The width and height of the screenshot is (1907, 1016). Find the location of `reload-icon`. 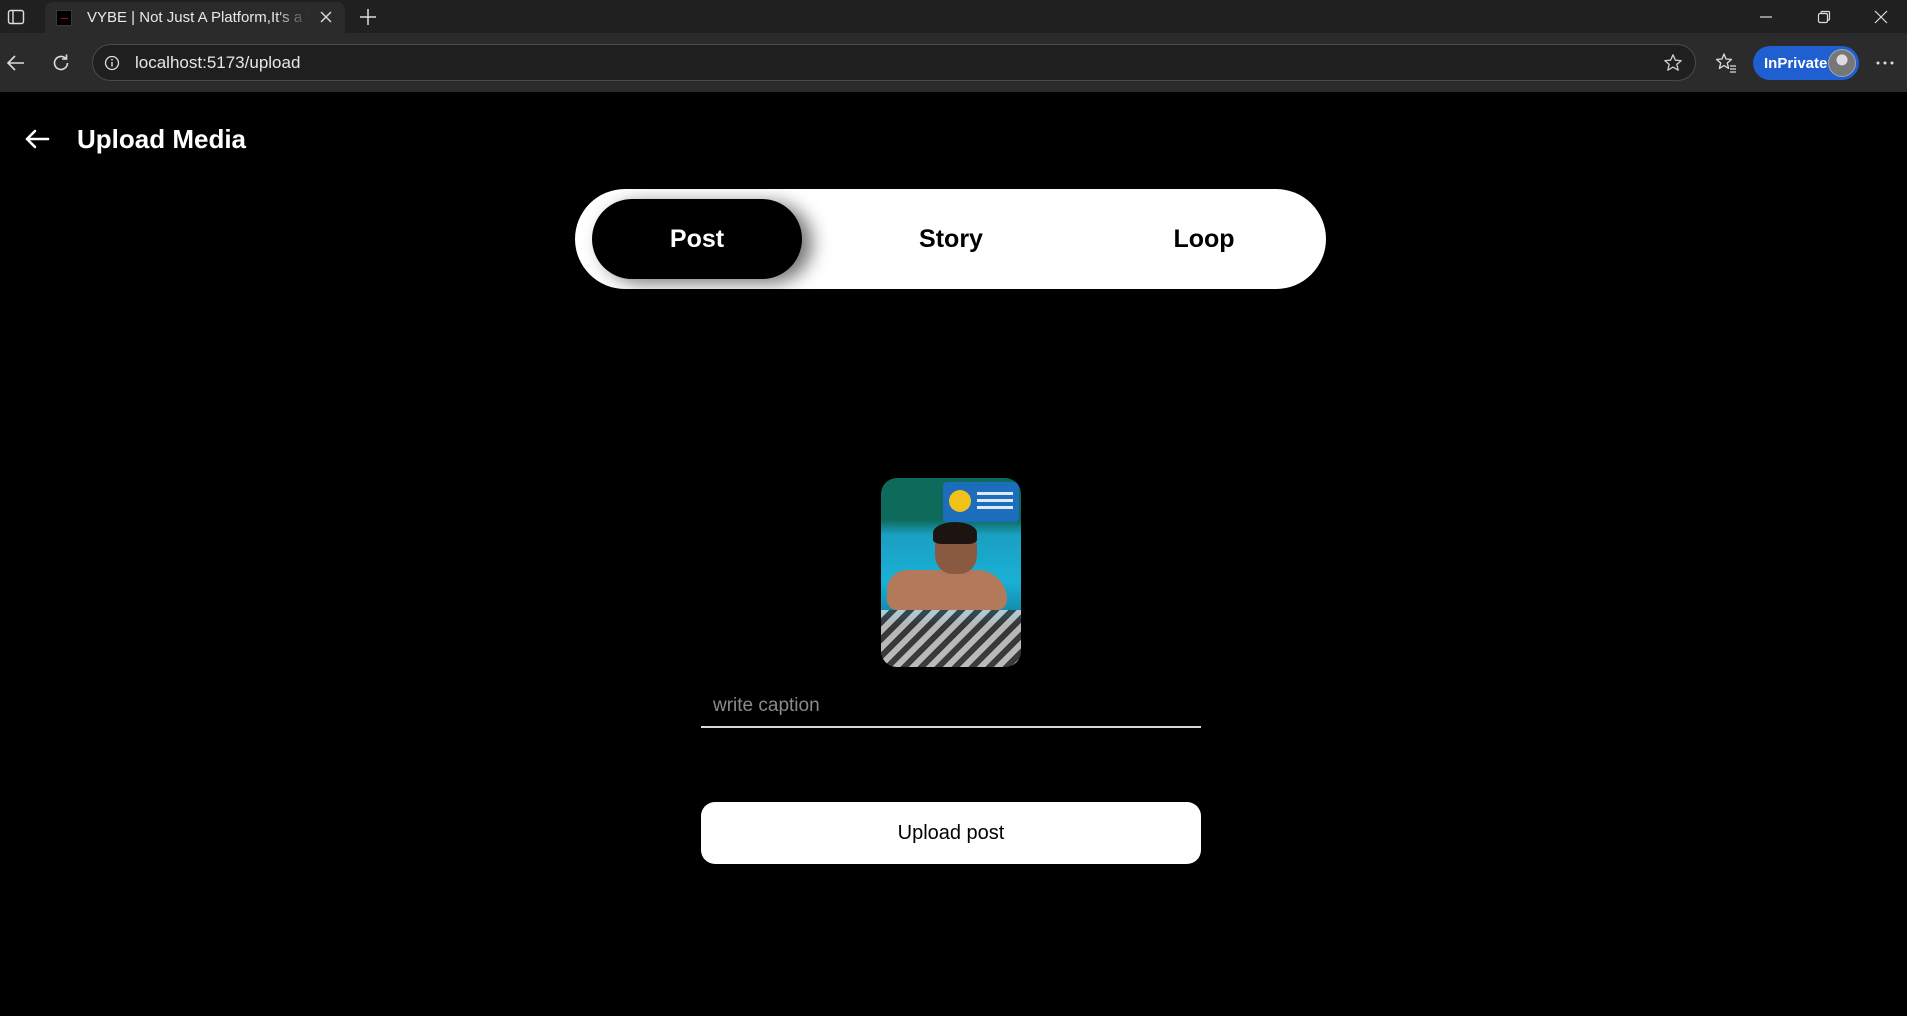

reload-icon is located at coordinates (61, 62).